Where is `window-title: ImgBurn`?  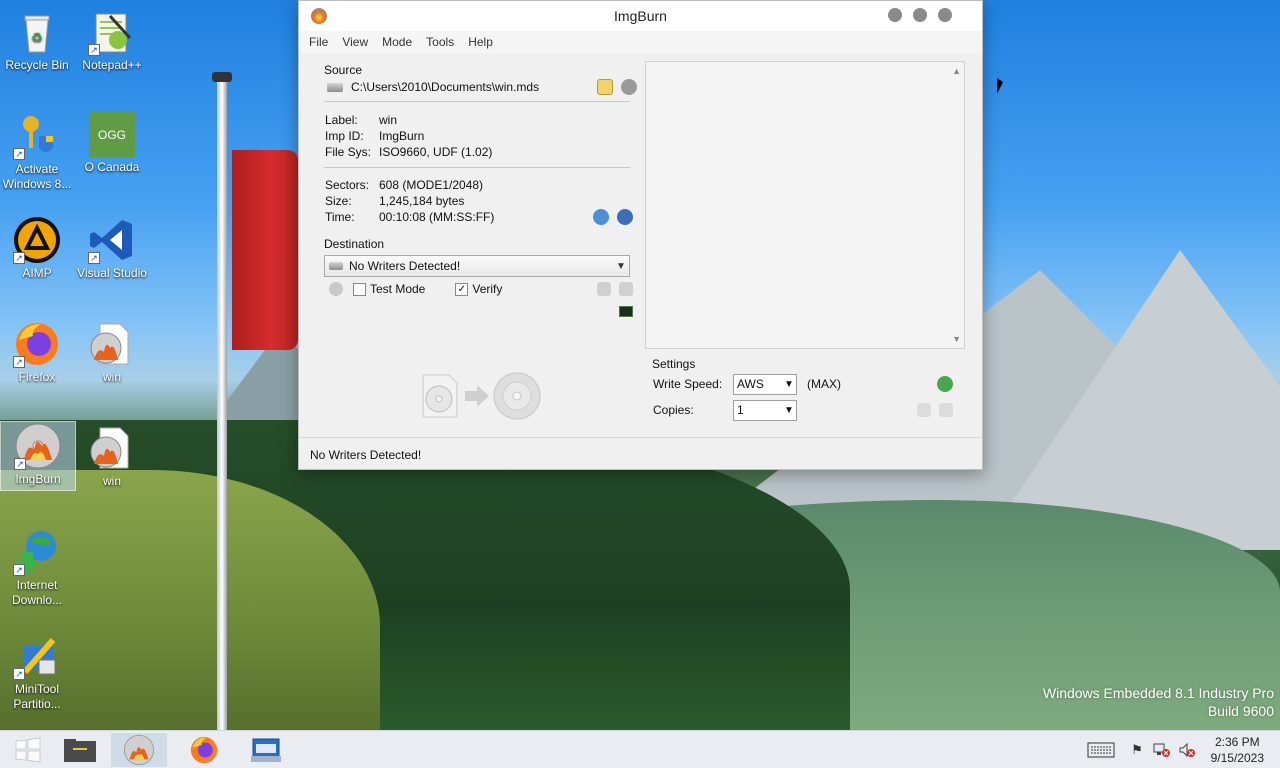 window-title: ImgBurn is located at coordinates (640, 16).